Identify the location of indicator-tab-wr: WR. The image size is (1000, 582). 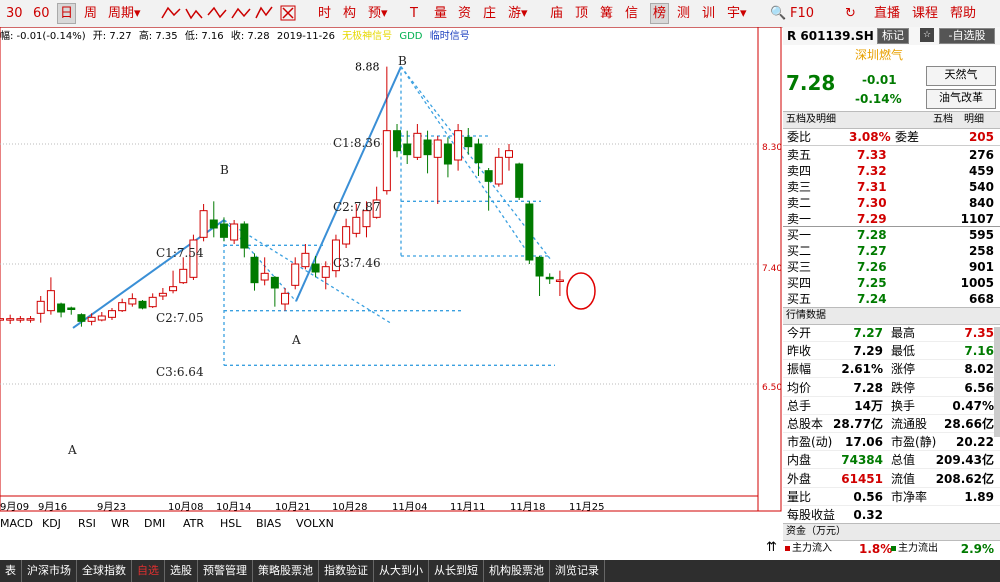
(120, 523).